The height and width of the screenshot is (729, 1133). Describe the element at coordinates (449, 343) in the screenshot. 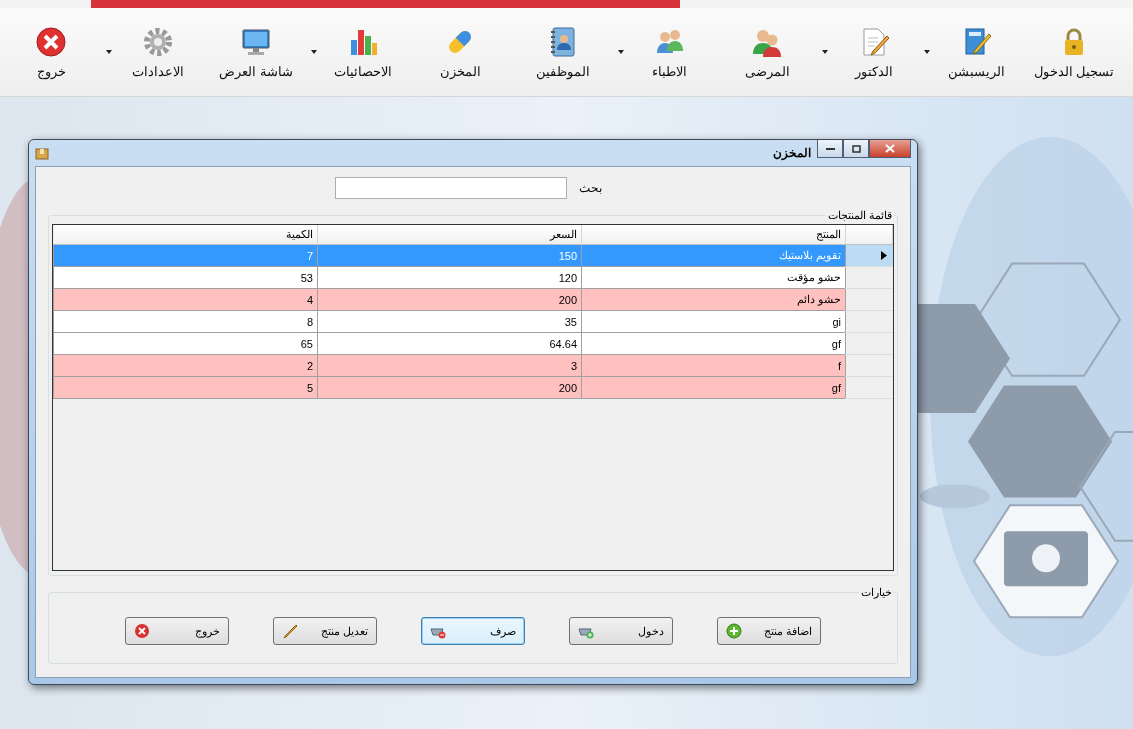

I see `table-cell: 64.64` at that location.